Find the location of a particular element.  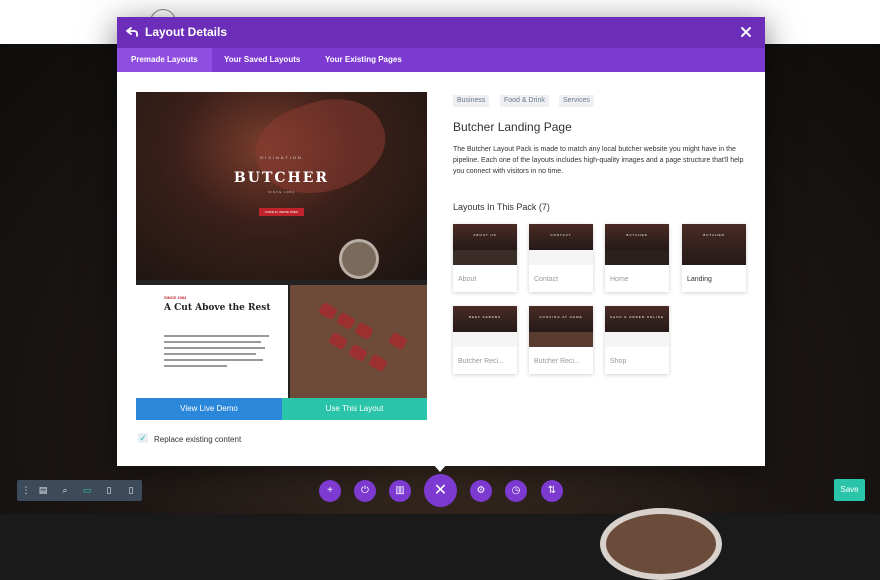

menu-dots-icon: ⋮ is located at coordinates (26, 490).